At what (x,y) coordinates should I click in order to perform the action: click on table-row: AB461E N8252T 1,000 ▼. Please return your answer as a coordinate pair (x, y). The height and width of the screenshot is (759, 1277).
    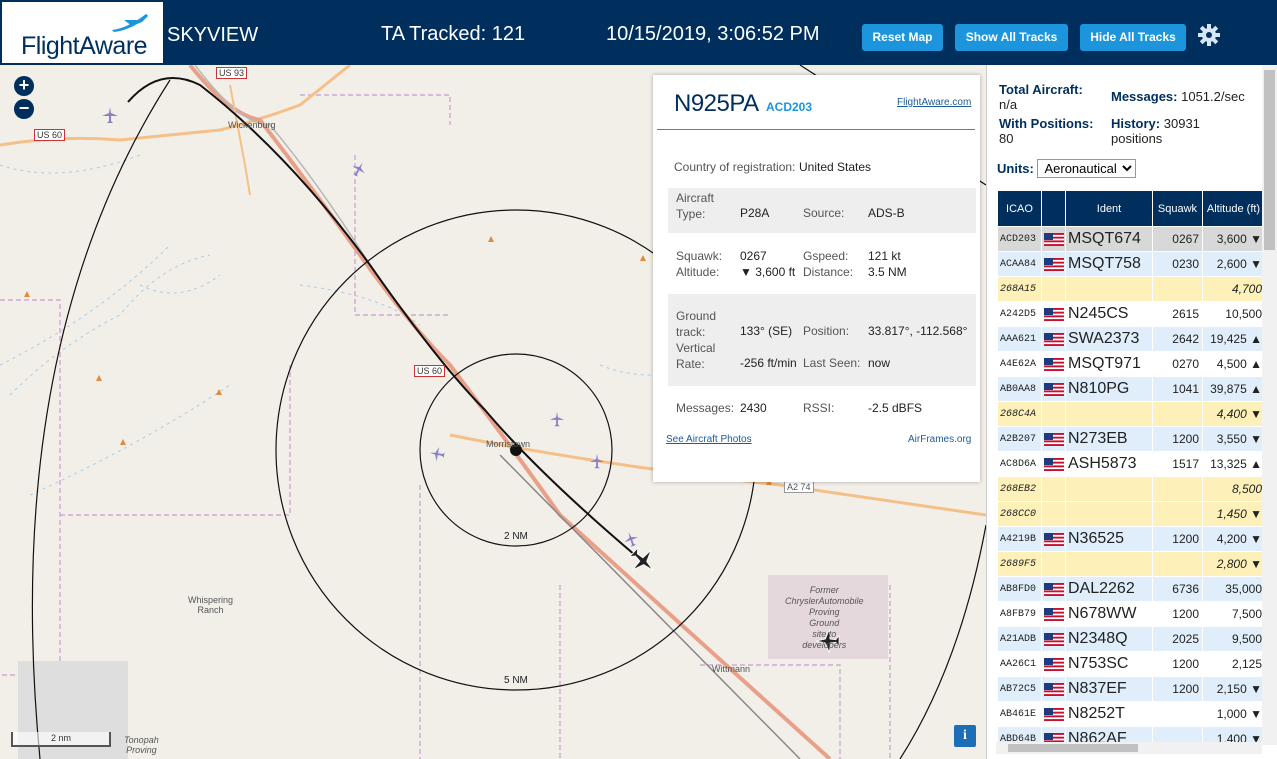
    Looking at the image, I should click on (1130, 714).